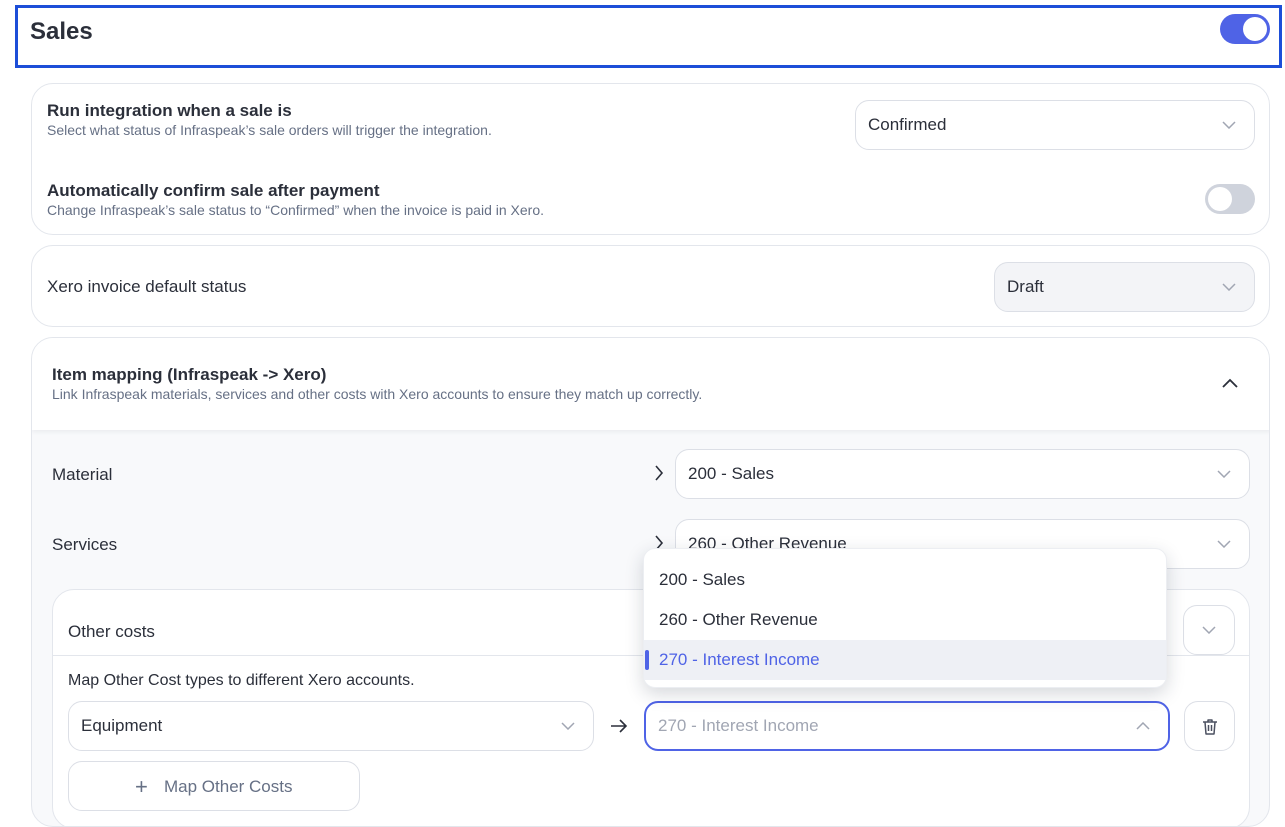  What do you see at coordinates (61, 31) in the screenshot?
I see `section-title: Sales` at bounding box center [61, 31].